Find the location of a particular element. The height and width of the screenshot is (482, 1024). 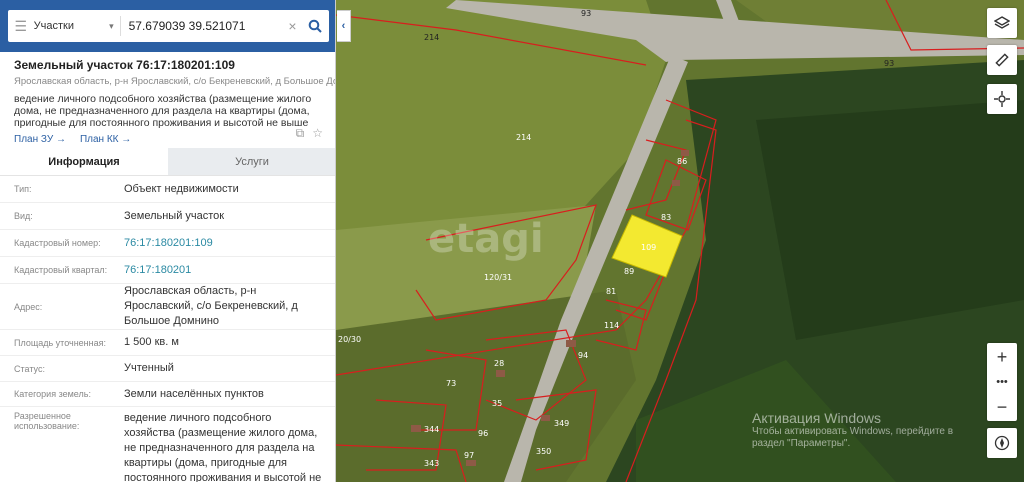

road-label-93b: 93 is located at coordinates (889, 63).